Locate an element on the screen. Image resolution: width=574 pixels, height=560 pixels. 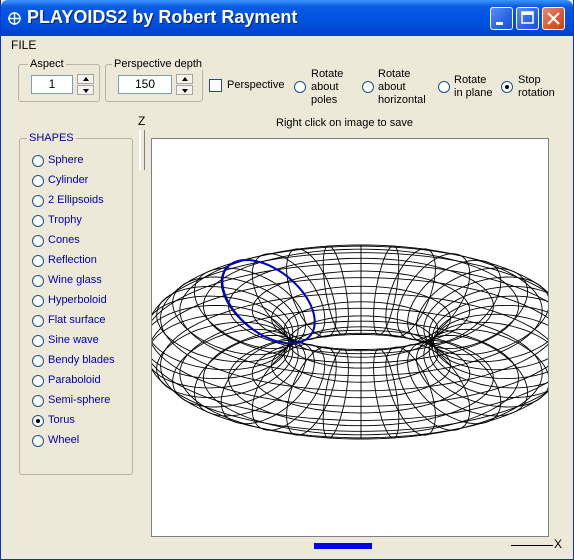
shape-label: Wine glass is located at coordinates (75, 280).